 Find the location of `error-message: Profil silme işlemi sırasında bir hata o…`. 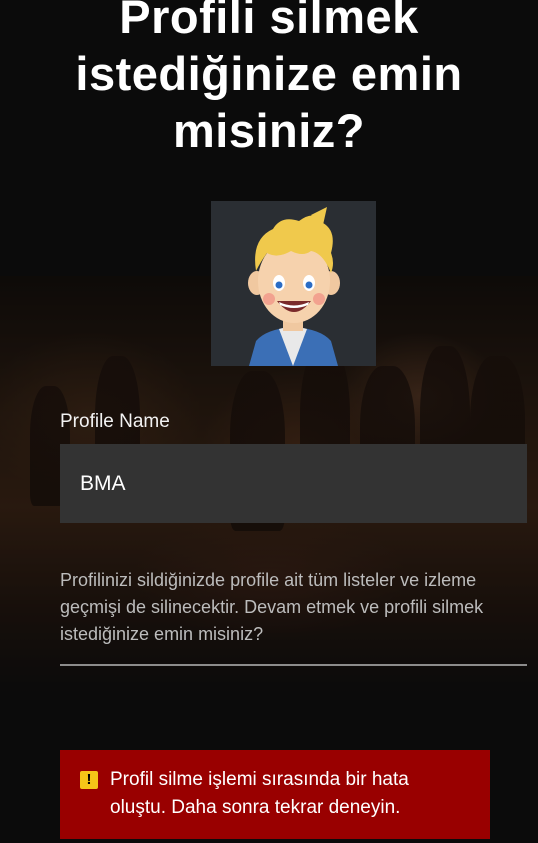

error-message: Profil silme işlemi sırasında bir hata o… is located at coordinates (259, 793).